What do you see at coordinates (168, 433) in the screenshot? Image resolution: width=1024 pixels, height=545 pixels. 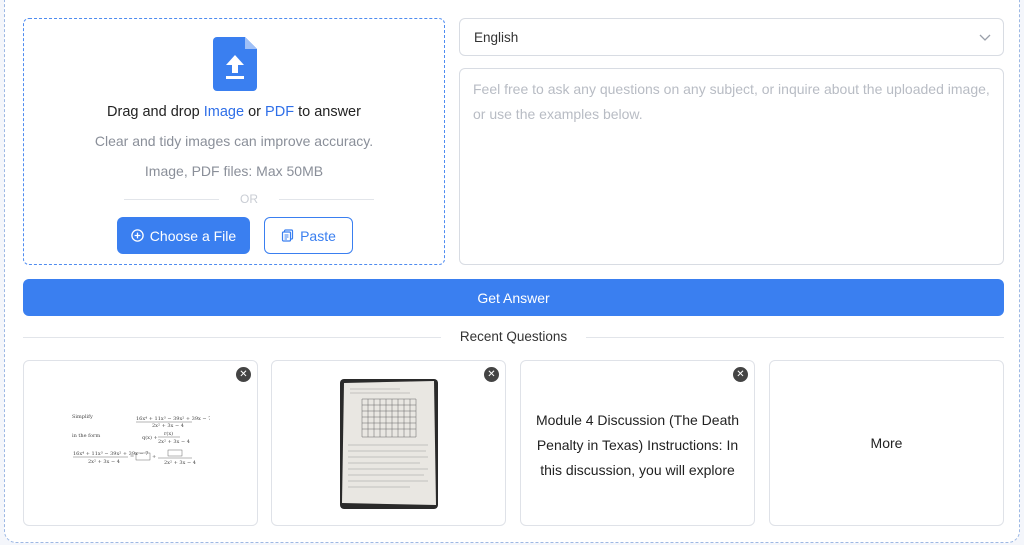 I see `svg-text: r(x)` at bounding box center [168, 433].